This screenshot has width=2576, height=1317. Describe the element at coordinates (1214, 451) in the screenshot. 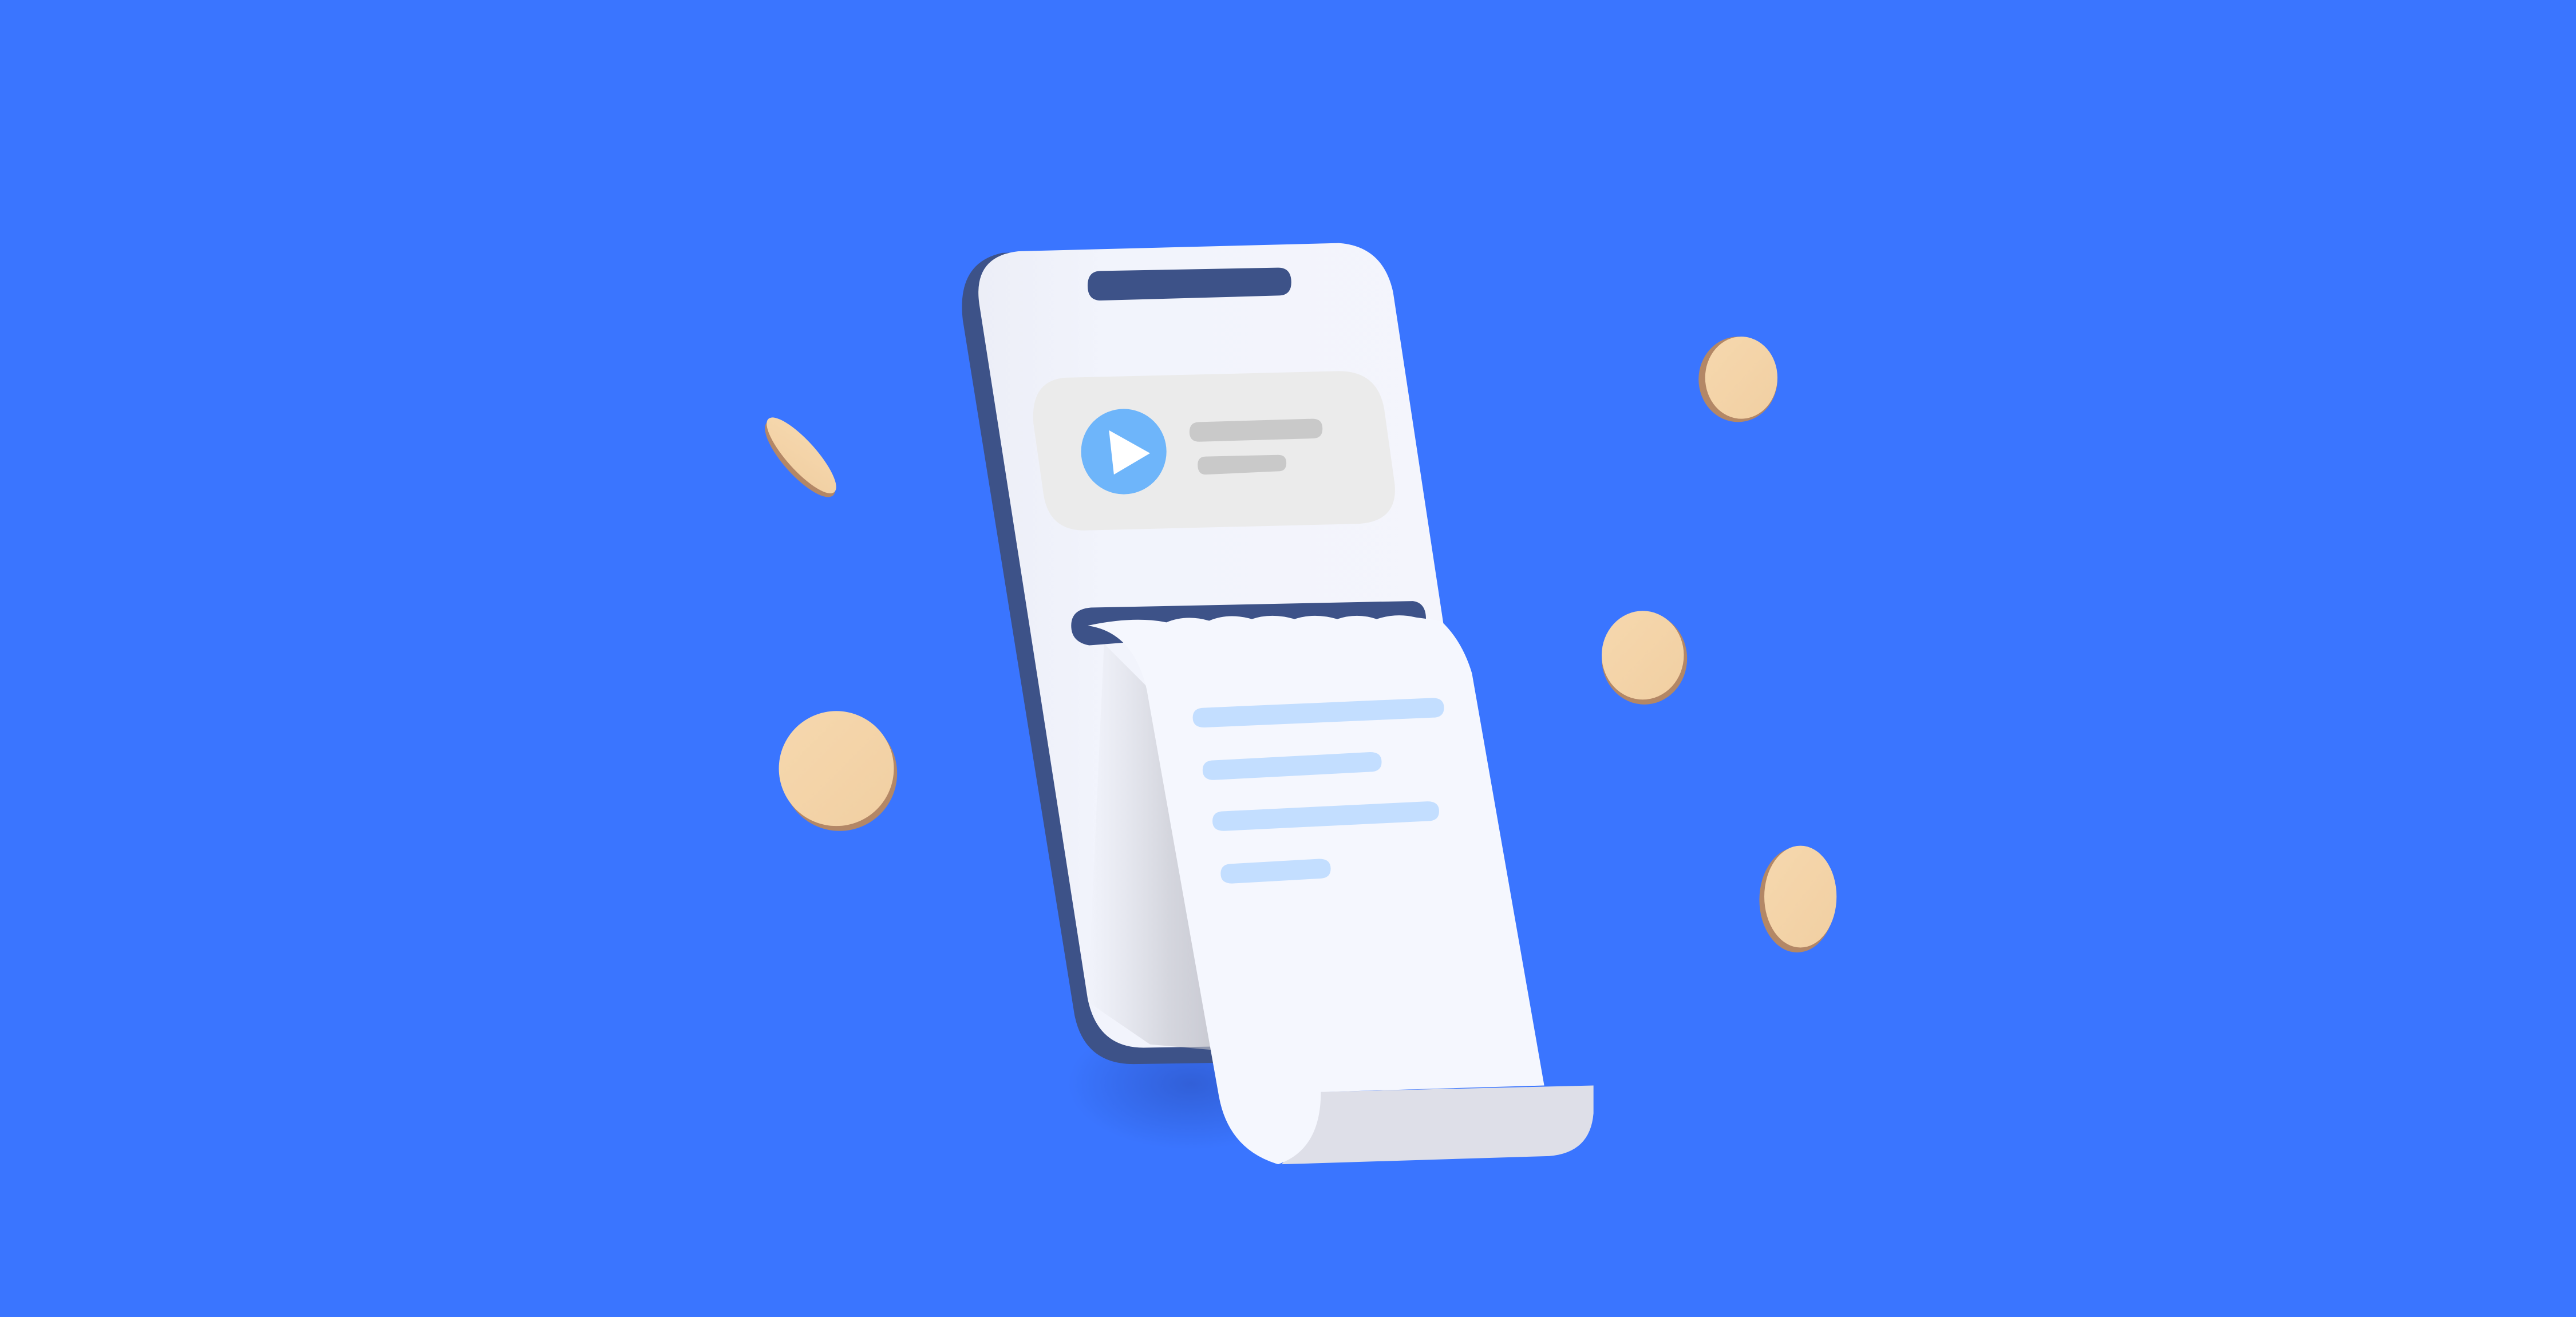

I see `media-card` at that location.